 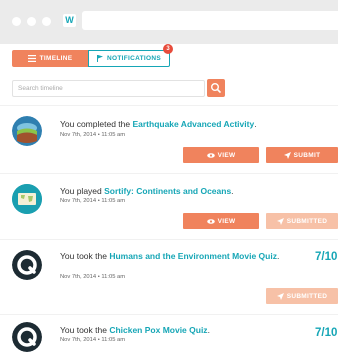 I want to click on window-maximize-dot, so click(x=46, y=21).